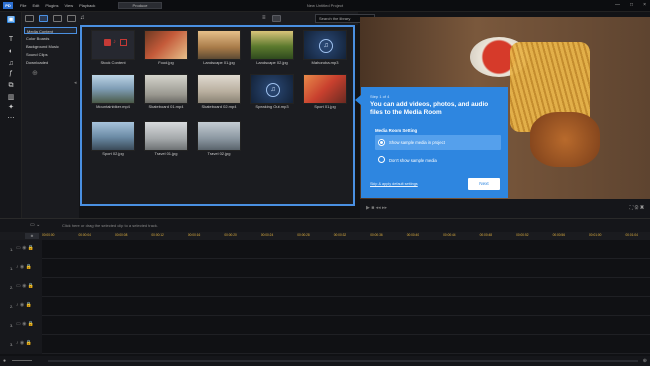 The height and width of the screenshot is (366, 650). I want to click on room-color-boards: Color Boards, so click(50, 38).